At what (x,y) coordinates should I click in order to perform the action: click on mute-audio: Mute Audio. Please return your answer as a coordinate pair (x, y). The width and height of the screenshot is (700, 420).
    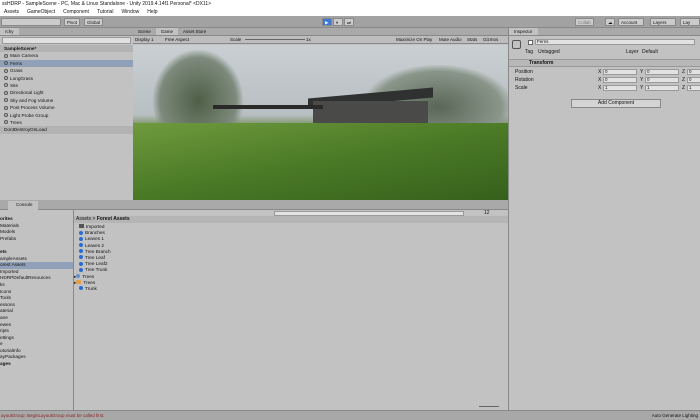
    Looking at the image, I should click on (450, 39).